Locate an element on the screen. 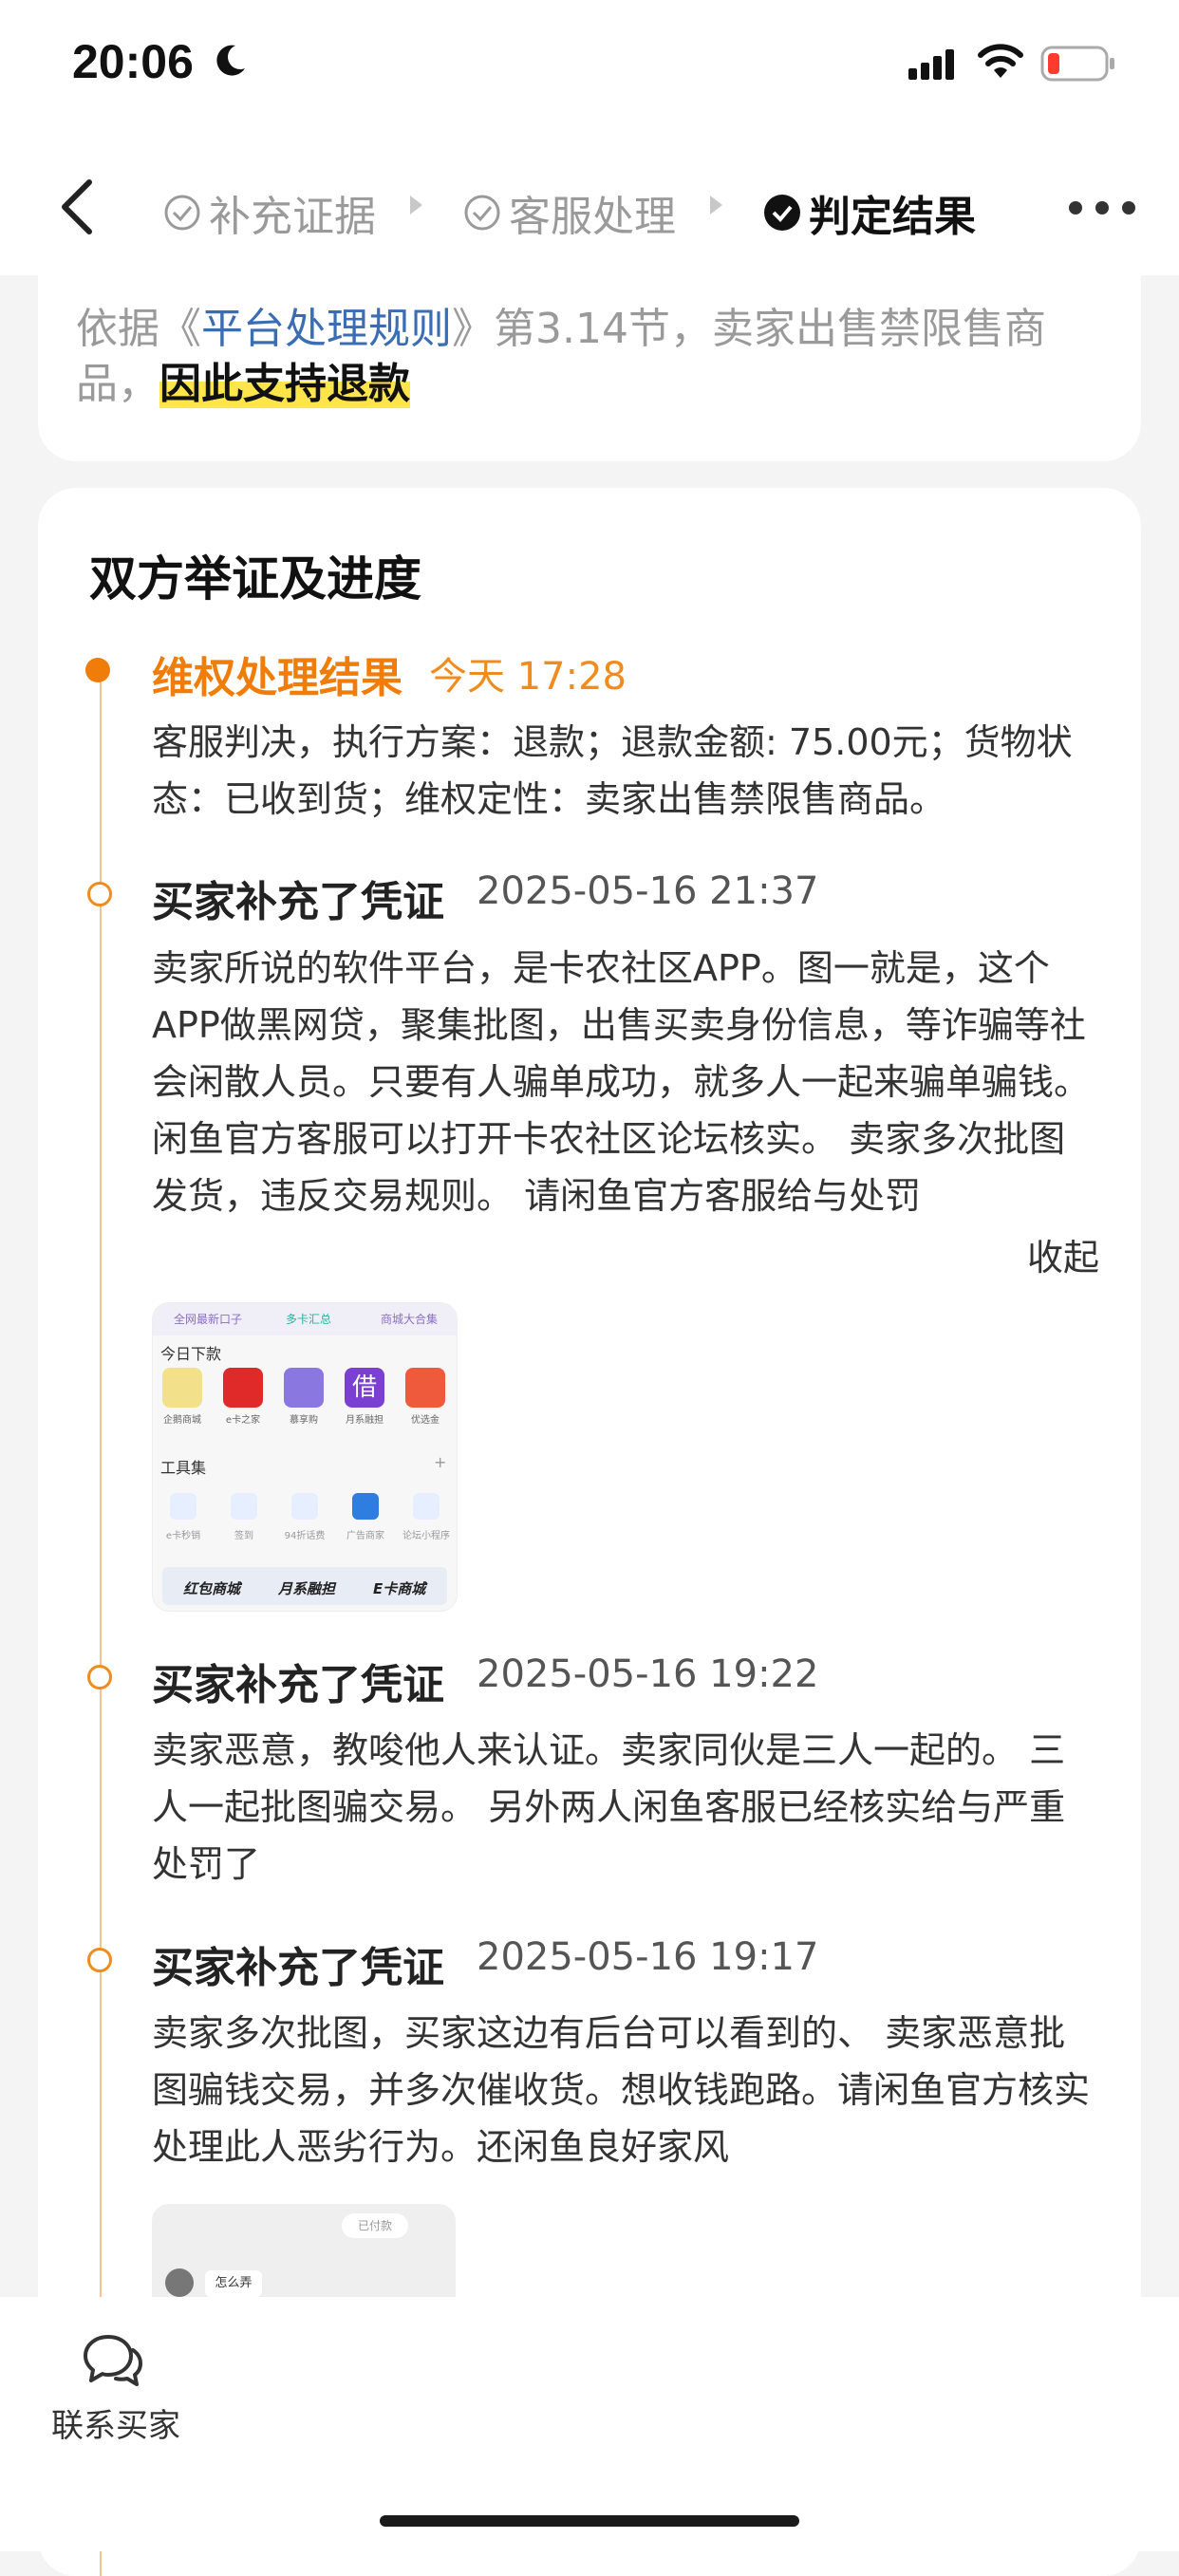  verdict-prefix: 依据《 is located at coordinates (138, 329).